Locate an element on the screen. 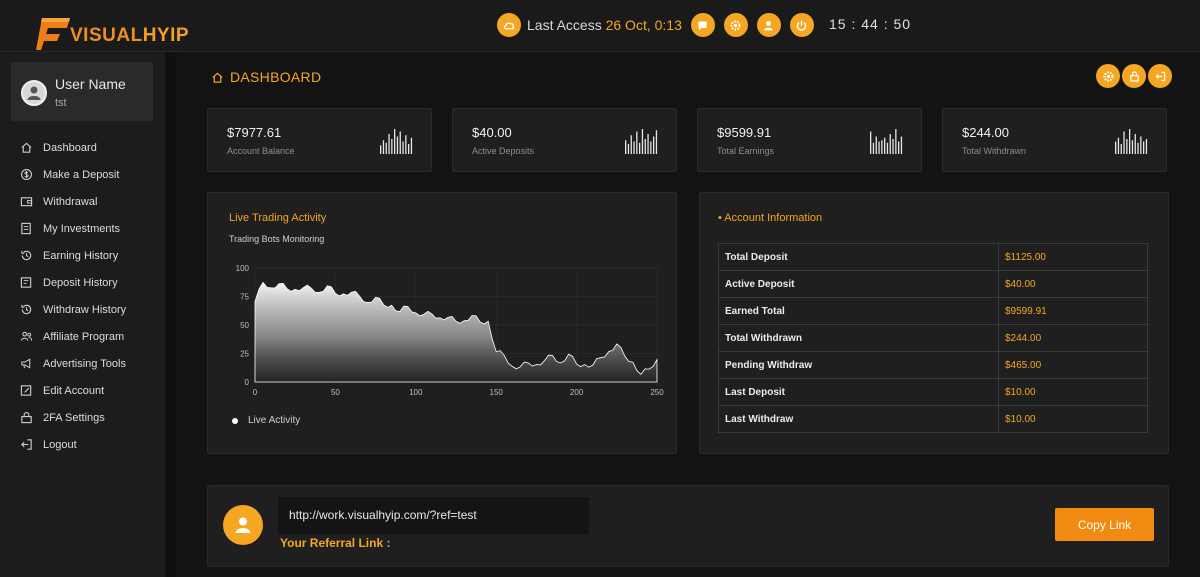 The width and height of the screenshot is (1200, 577). settings-button is located at coordinates (735, 25).